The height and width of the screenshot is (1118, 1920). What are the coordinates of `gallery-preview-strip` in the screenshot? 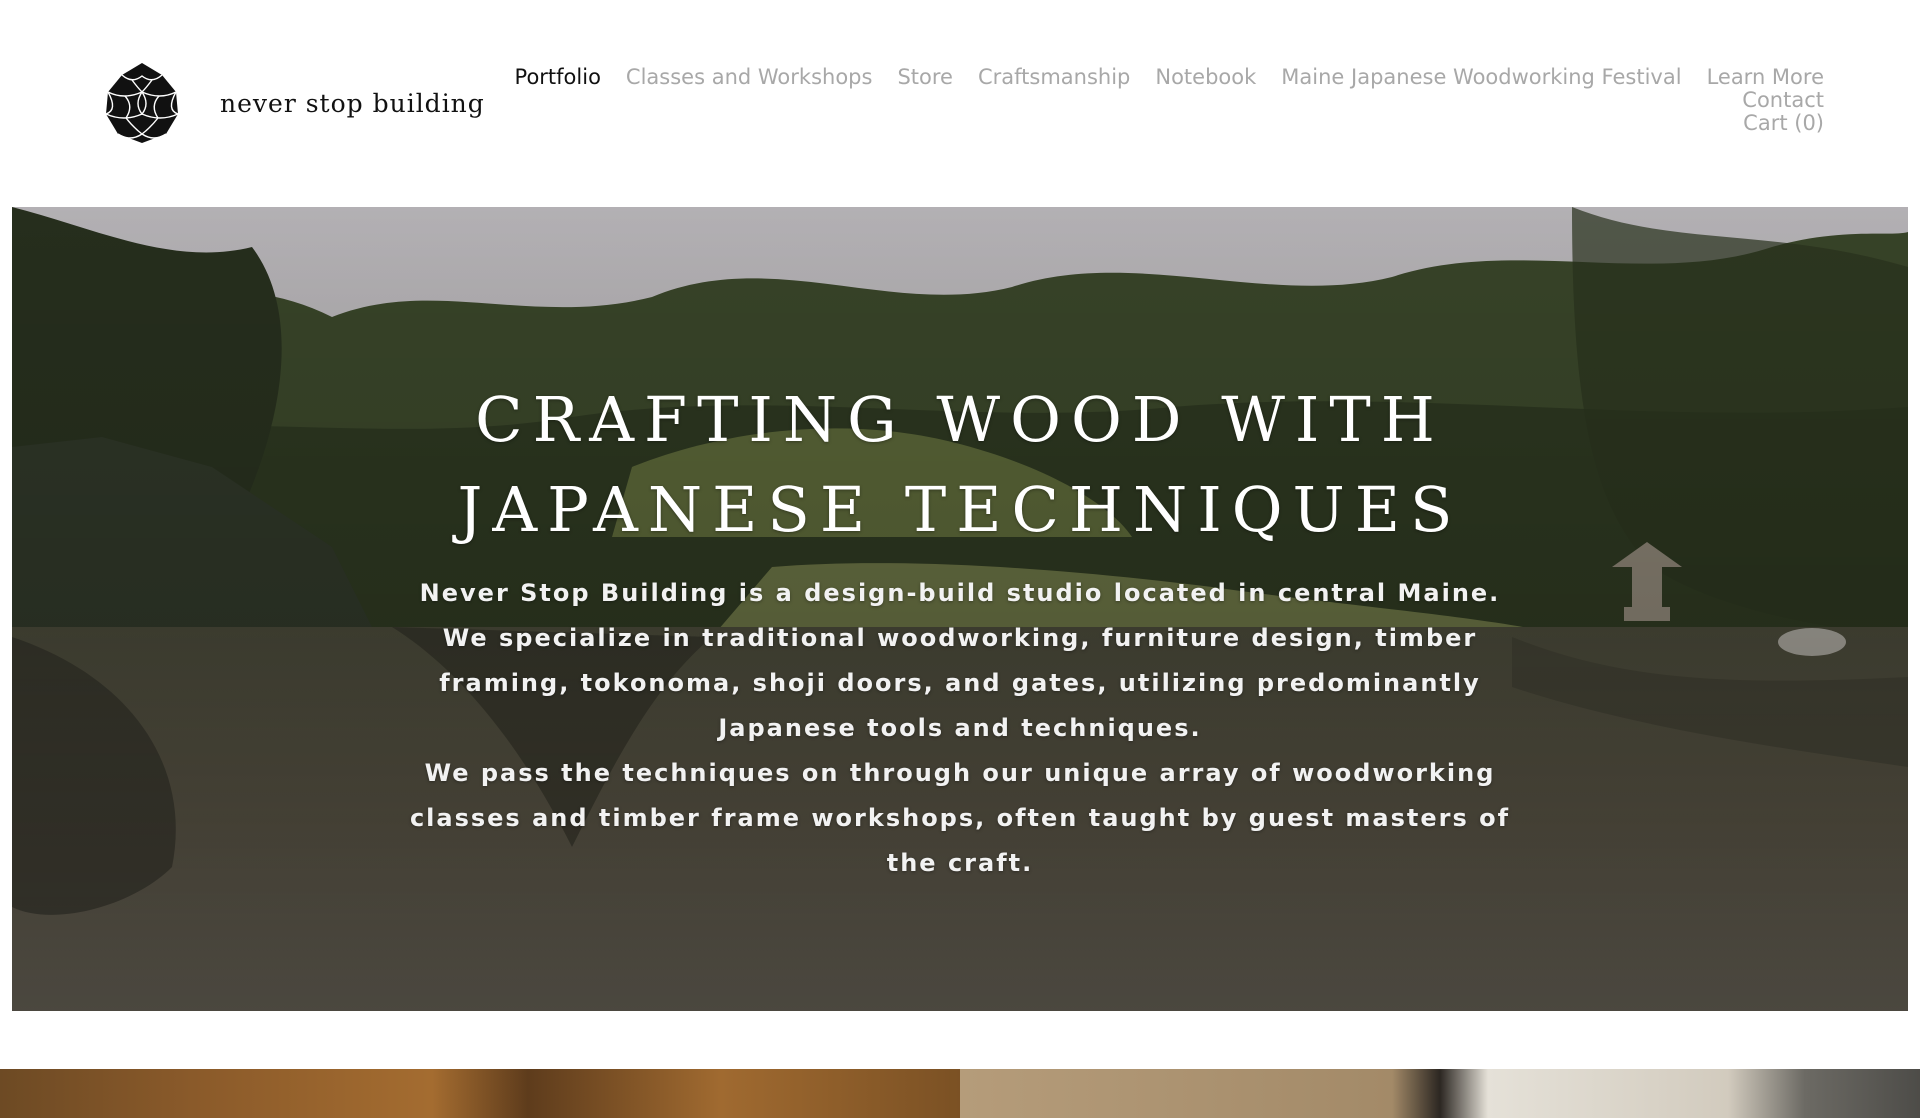 It's located at (960, 1093).